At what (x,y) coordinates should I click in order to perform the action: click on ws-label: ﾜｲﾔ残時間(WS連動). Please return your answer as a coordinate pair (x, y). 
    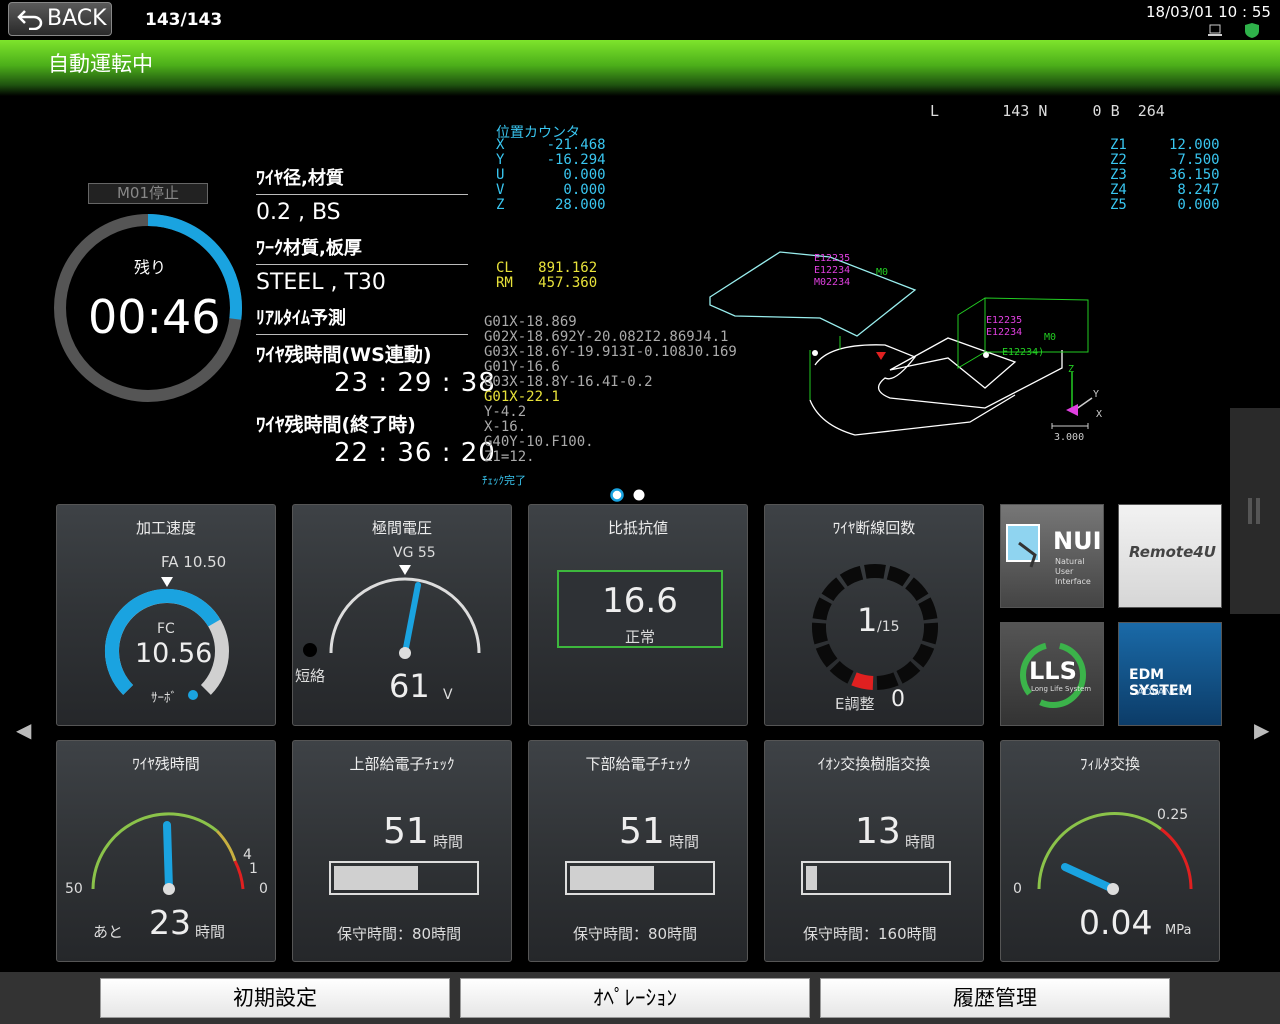
    Looking at the image, I should click on (344, 355).